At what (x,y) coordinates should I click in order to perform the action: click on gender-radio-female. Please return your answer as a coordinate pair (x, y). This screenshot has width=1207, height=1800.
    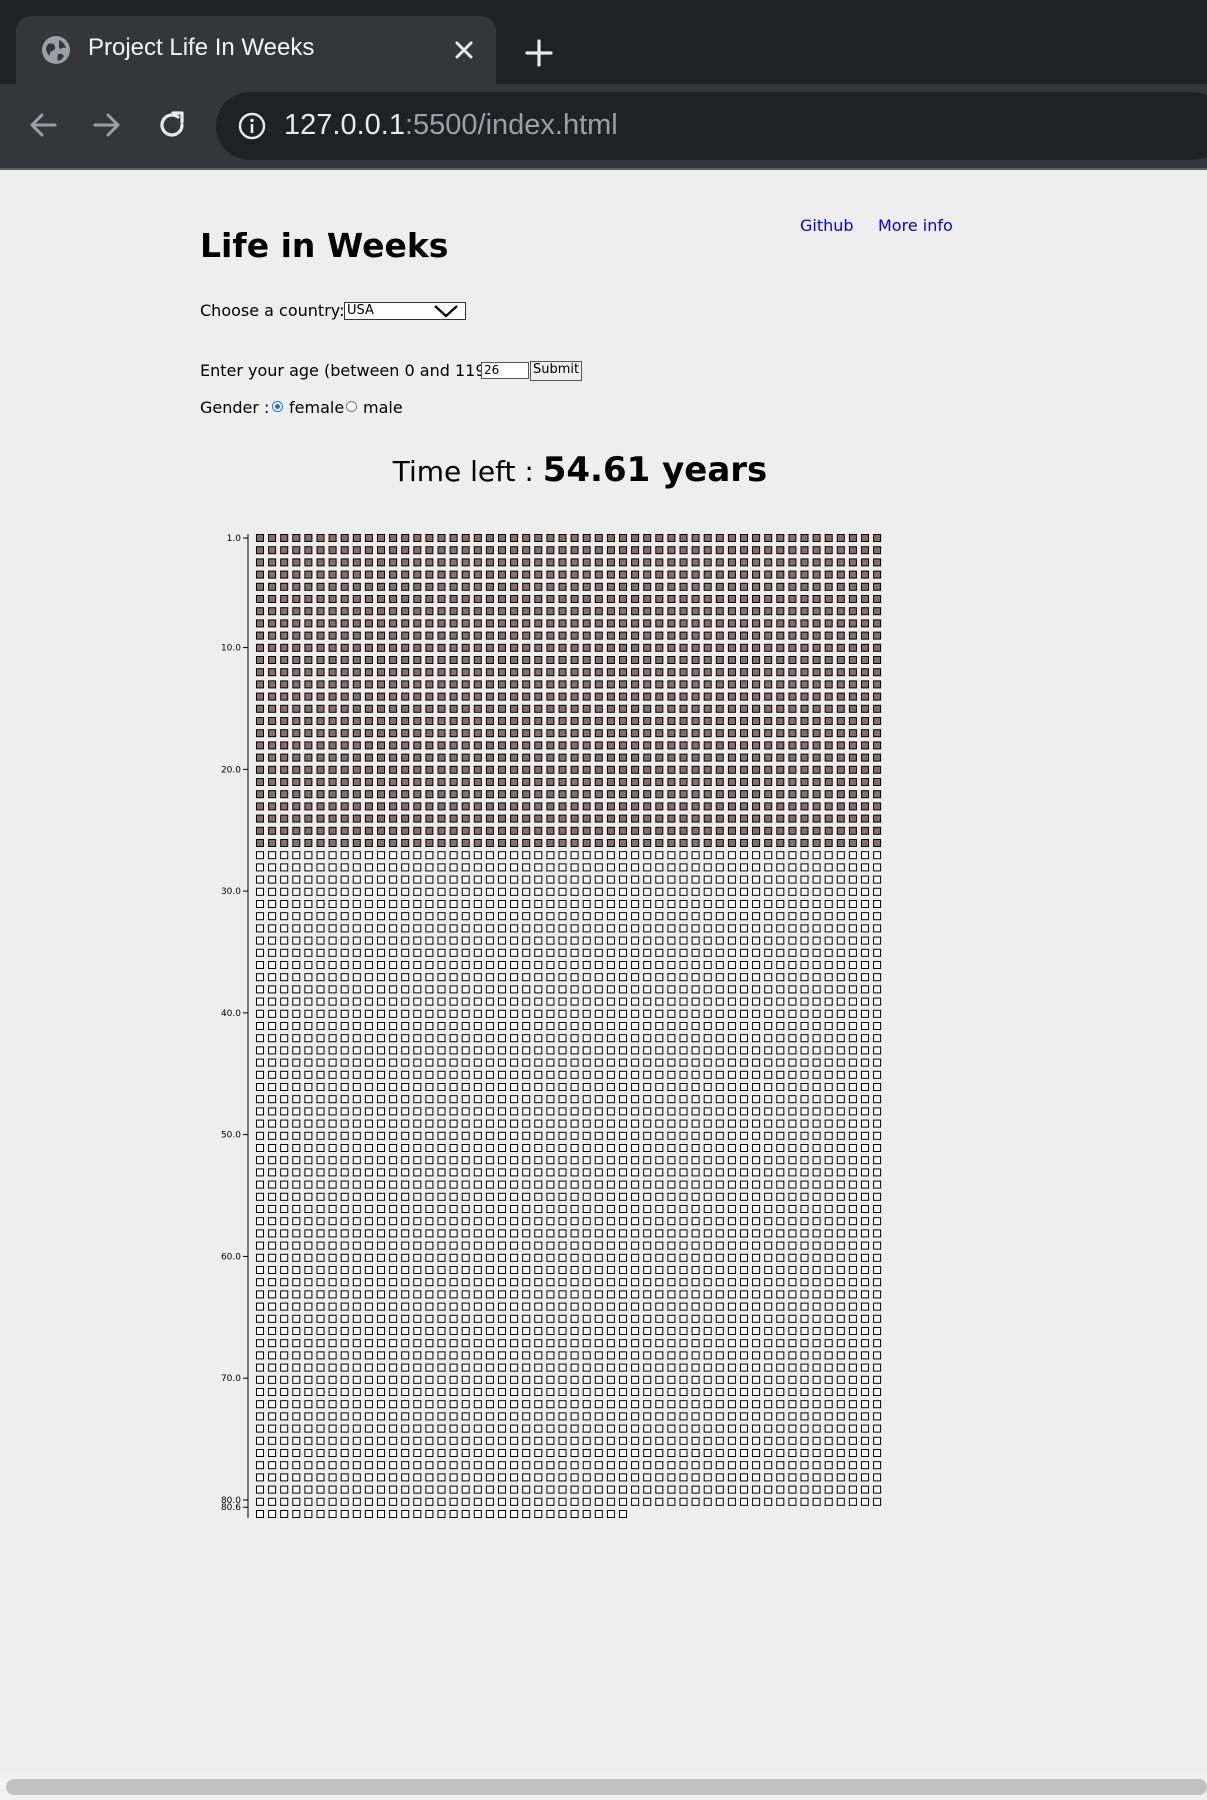
    Looking at the image, I should click on (277, 406).